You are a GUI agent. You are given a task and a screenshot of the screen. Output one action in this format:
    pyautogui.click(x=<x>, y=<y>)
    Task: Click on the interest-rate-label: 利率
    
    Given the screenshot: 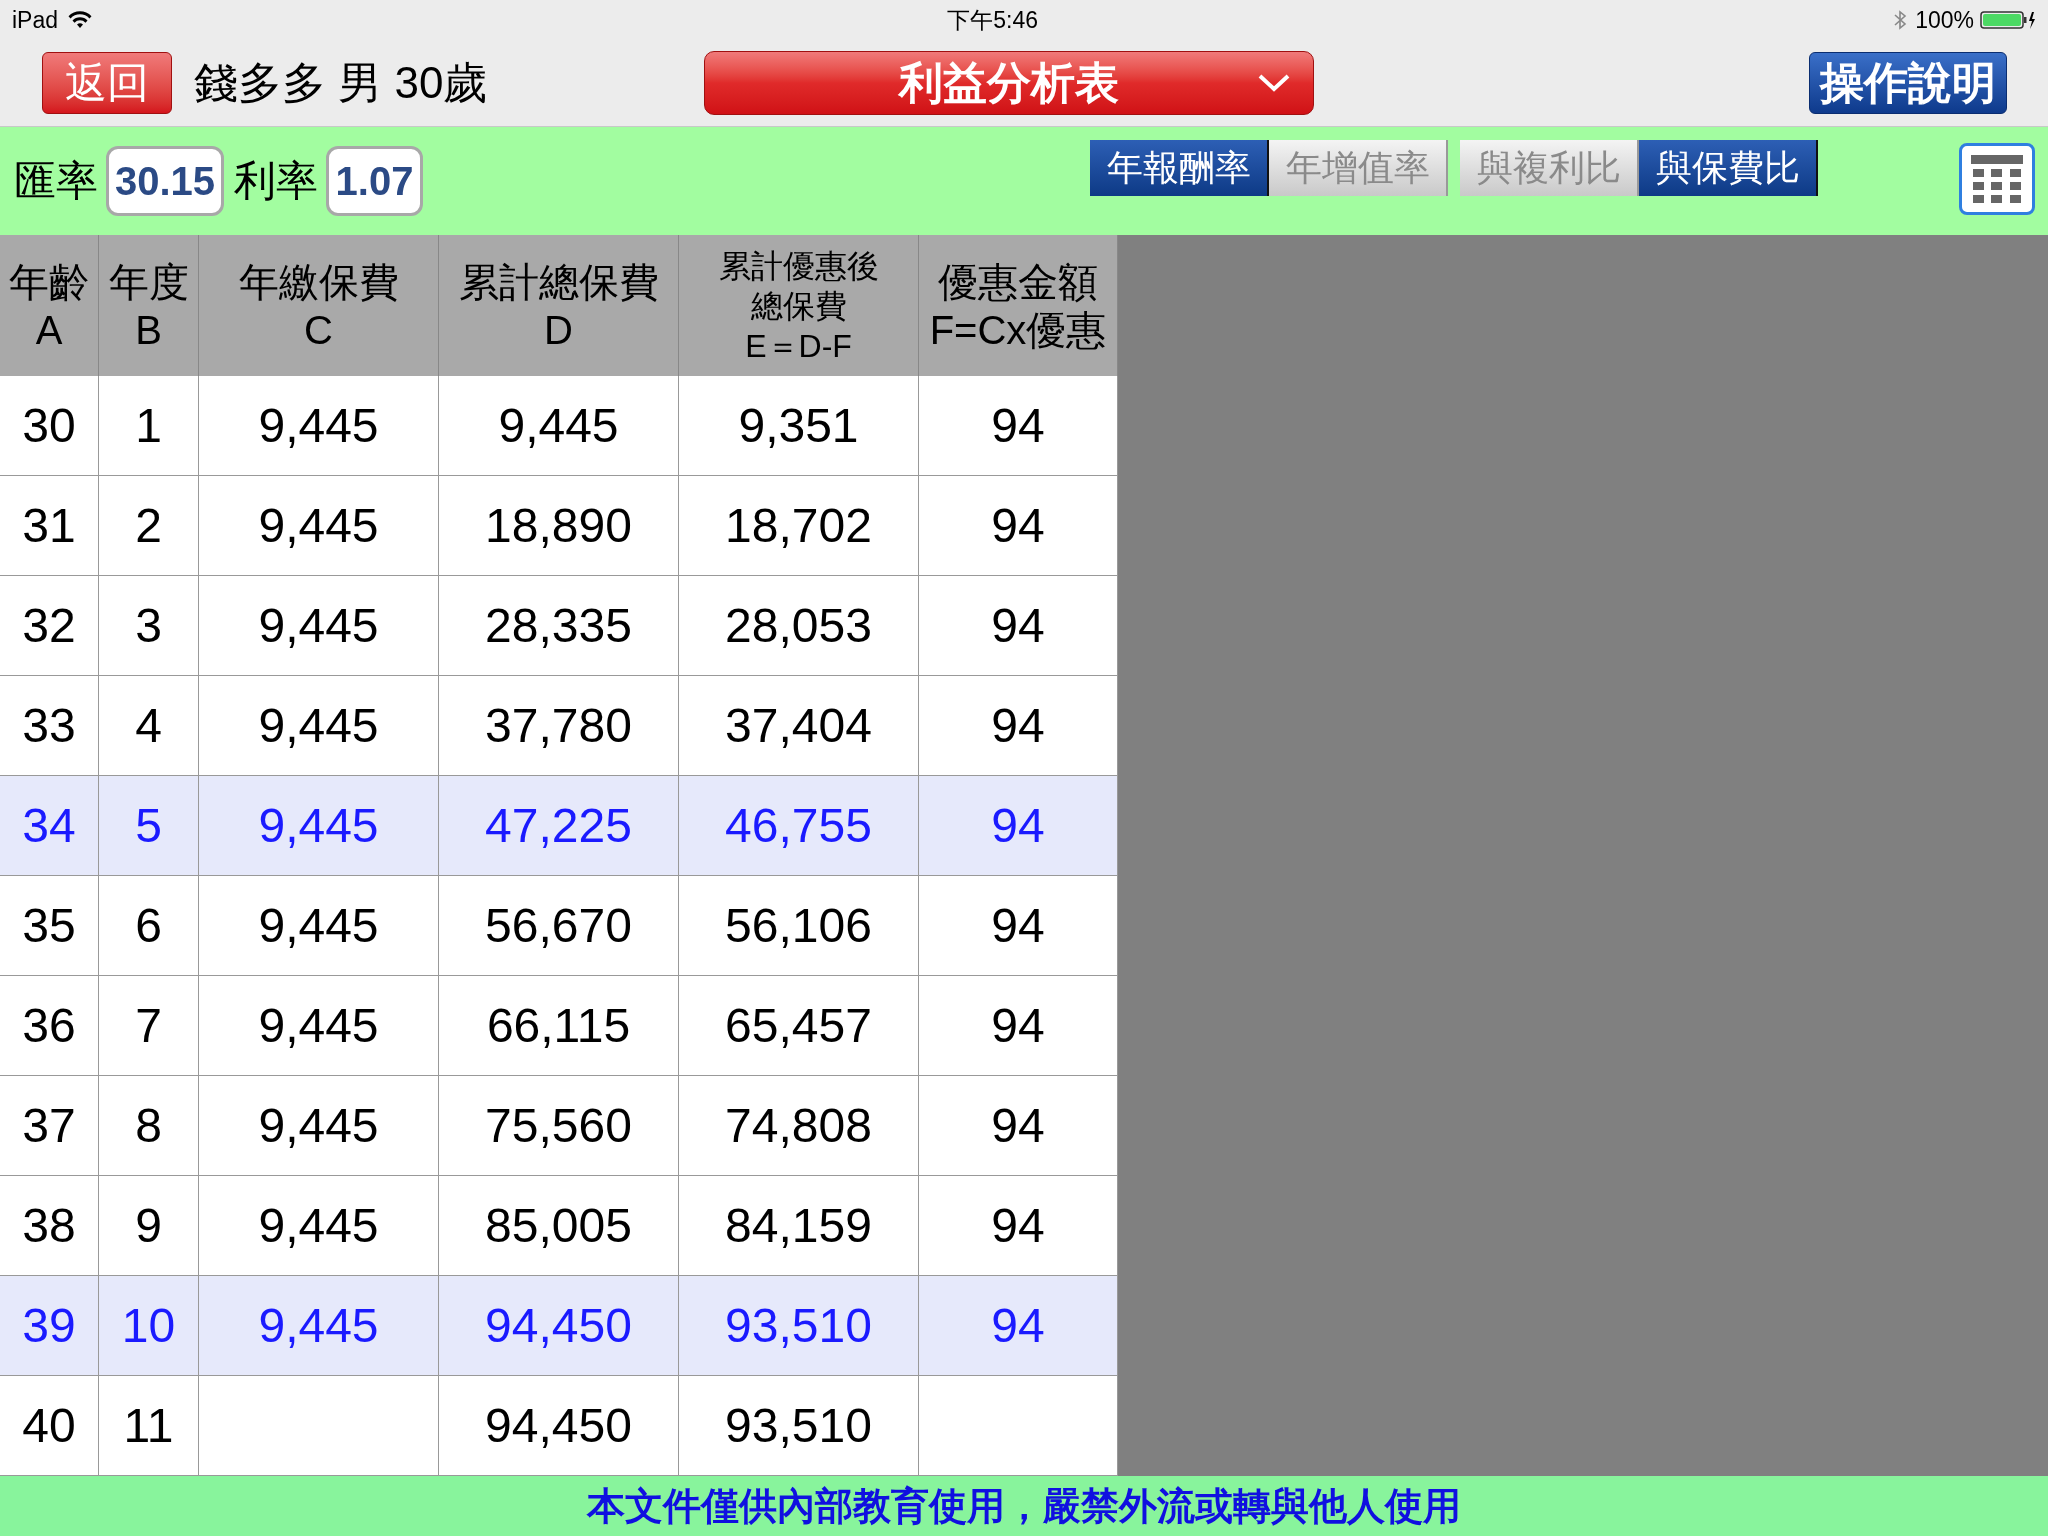 What is the action you would take?
    pyautogui.click(x=276, y=181)
    